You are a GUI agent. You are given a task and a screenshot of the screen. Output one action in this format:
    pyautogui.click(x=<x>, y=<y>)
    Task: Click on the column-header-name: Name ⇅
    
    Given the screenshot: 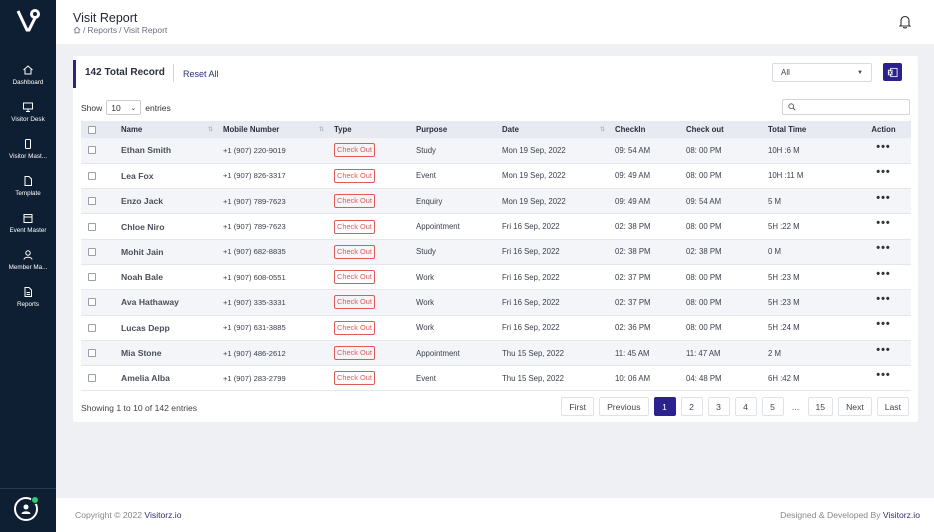 What is the action you would take?
    pyautogui.click(x=168, y=129)
    